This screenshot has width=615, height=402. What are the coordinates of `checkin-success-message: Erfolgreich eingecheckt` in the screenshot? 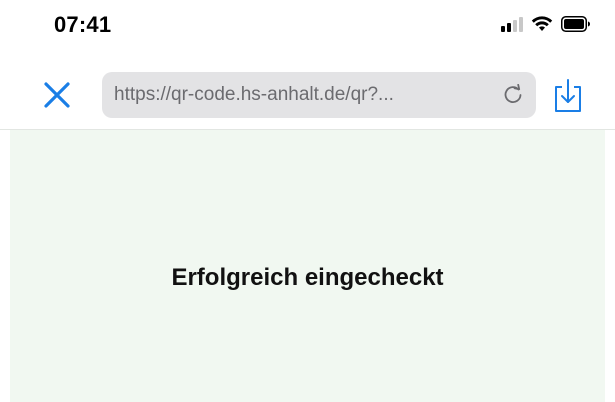 It's located at (307, 277).